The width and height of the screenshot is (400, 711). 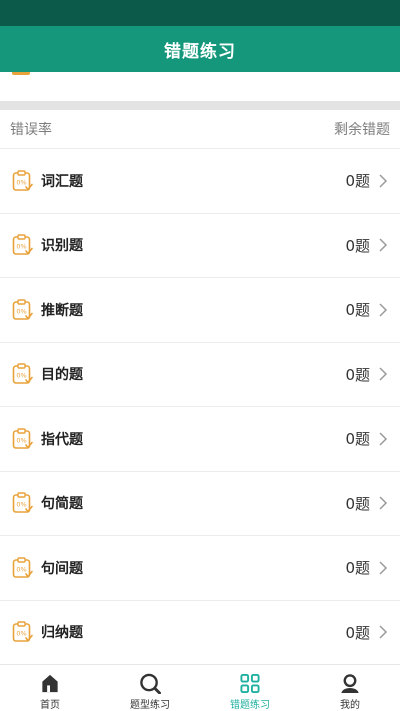 I want to click on category-label: 推断题, so click(x=62, y=310).